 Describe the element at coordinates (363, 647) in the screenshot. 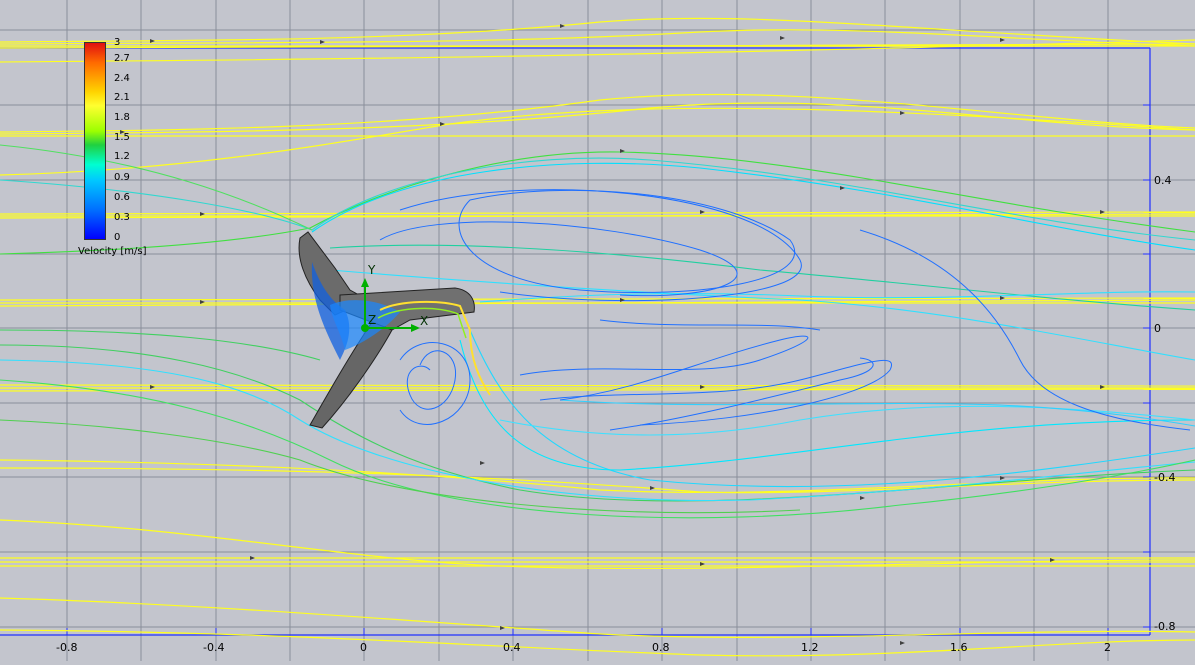

I see `x-tick-label: 0` at that location.